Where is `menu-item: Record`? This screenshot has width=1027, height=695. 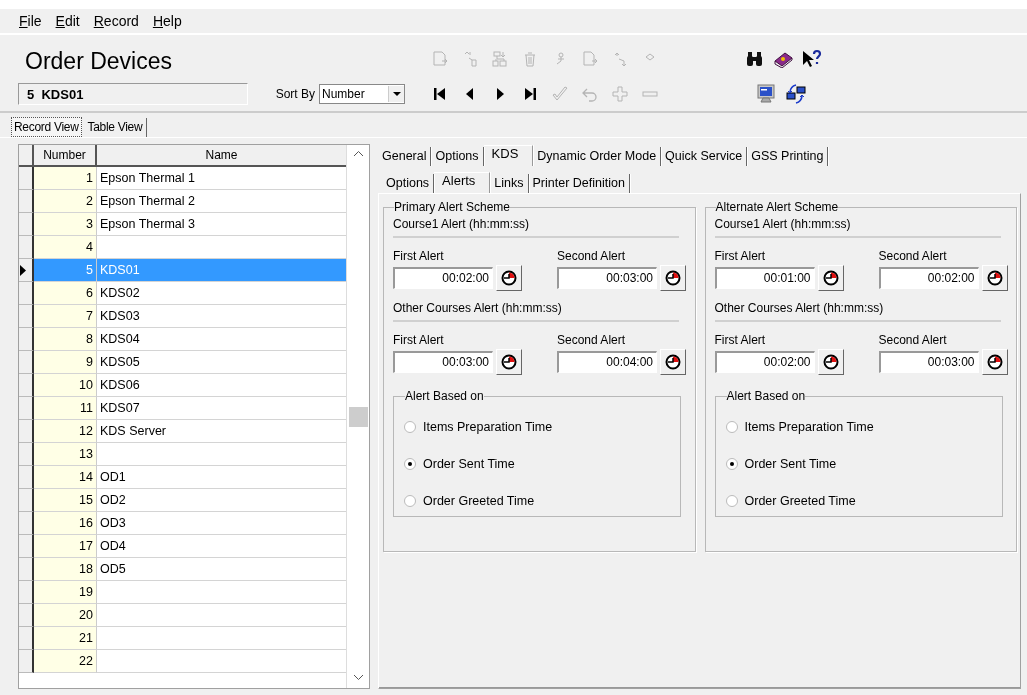
menu-item: Record is located at coordinates (116, 21).